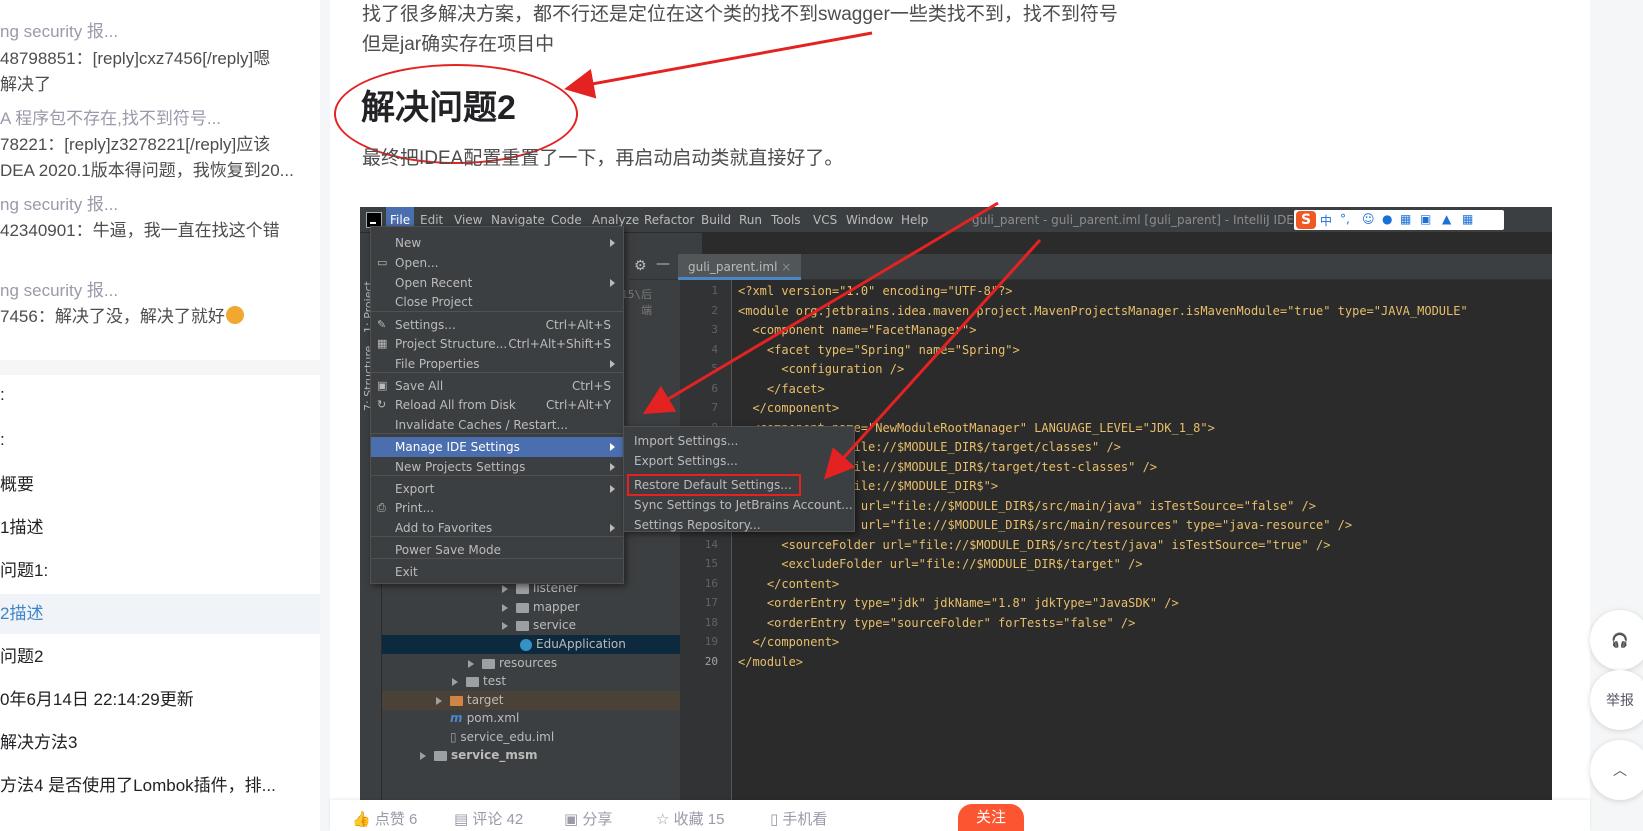 The image size is (1643, 831). Describe the element at coordinates (669, 220) in the screenshot. I see `menu-refactor: Refactor` at that location.